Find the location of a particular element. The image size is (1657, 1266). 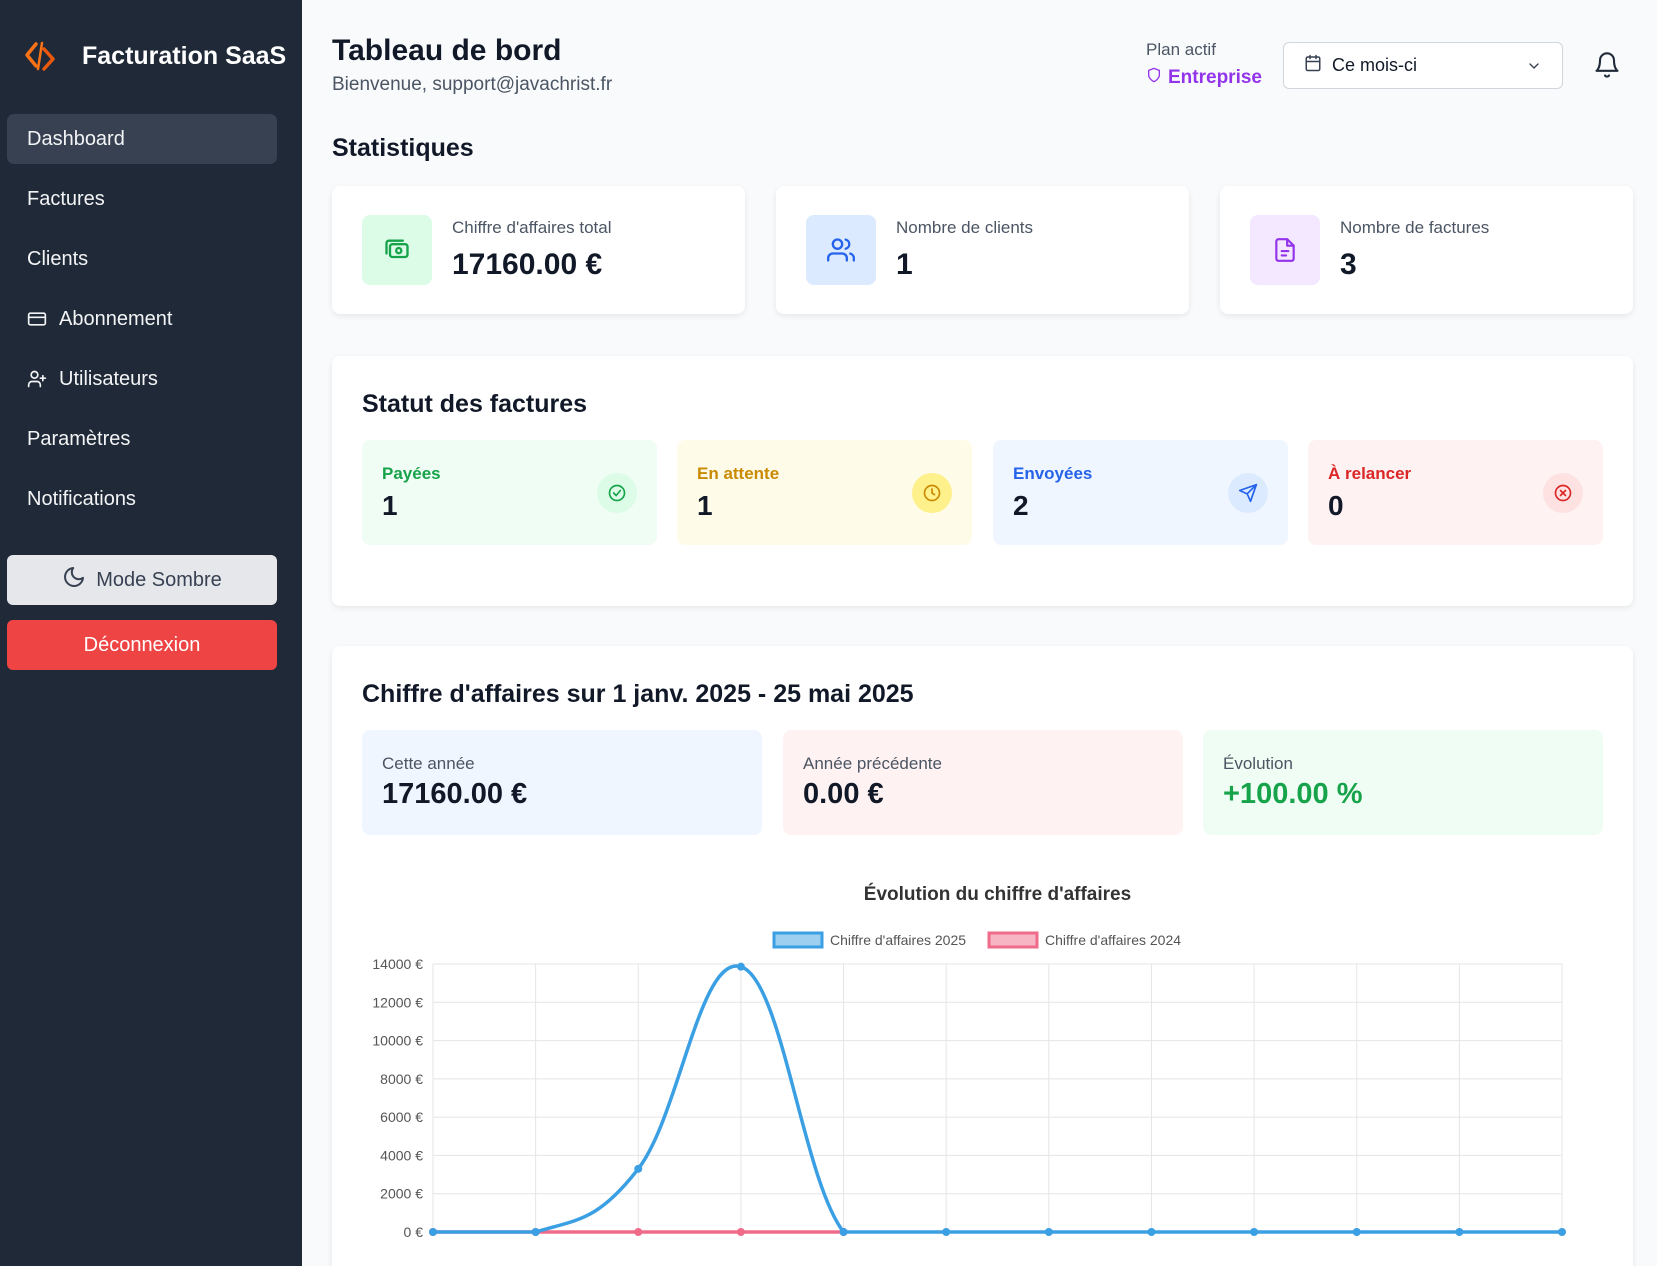

revenue-label: Évolution is located at coordinates (1258, 763).